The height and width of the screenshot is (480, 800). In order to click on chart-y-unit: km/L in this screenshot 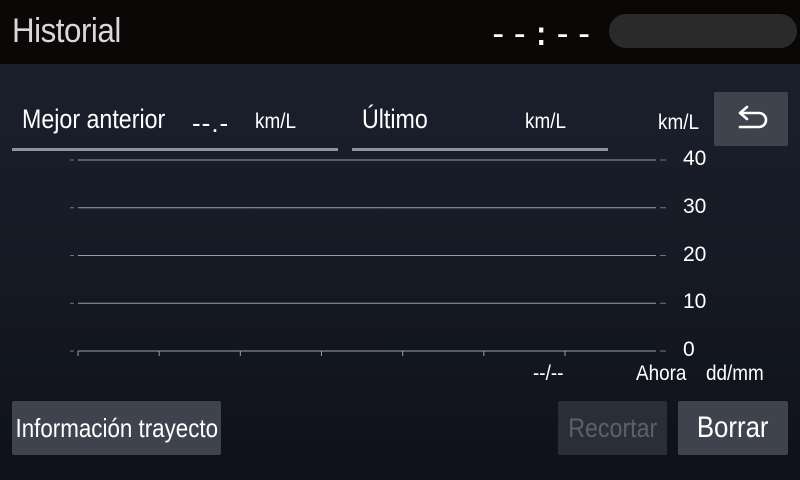, I will do `click(678, 122)`.